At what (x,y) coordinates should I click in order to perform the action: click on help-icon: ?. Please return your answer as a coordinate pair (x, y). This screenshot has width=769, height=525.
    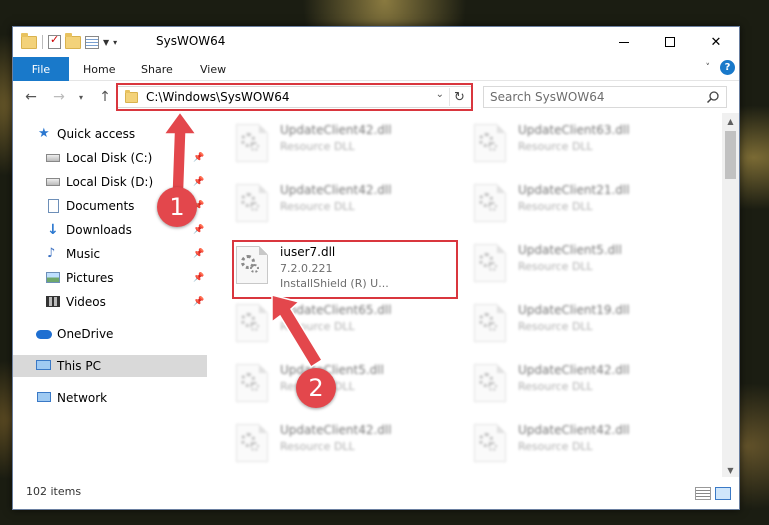
    Looking at the image, I should click on (727, 67).